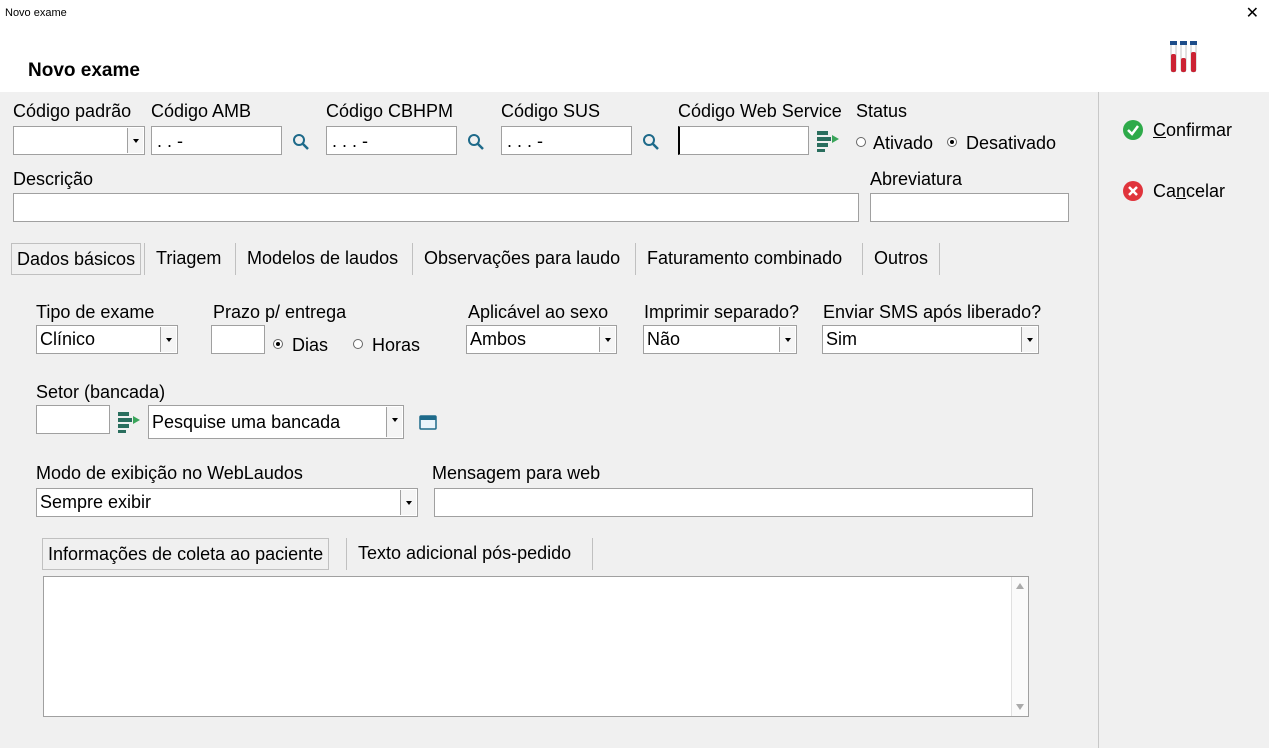  What do you see at coordinates (246, 422) in the screenshot?
I see `setor-placeholder: Pesquise uma bancada` at bounding box center [246, 422].